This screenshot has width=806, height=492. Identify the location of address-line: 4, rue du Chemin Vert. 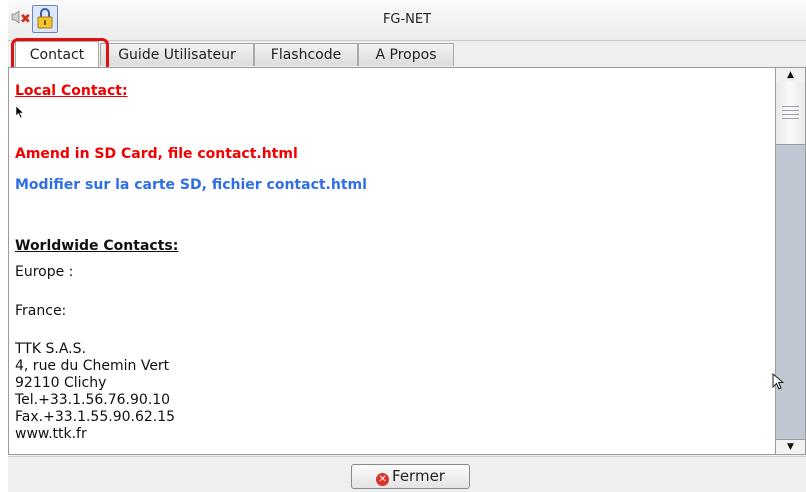
(92, 366).